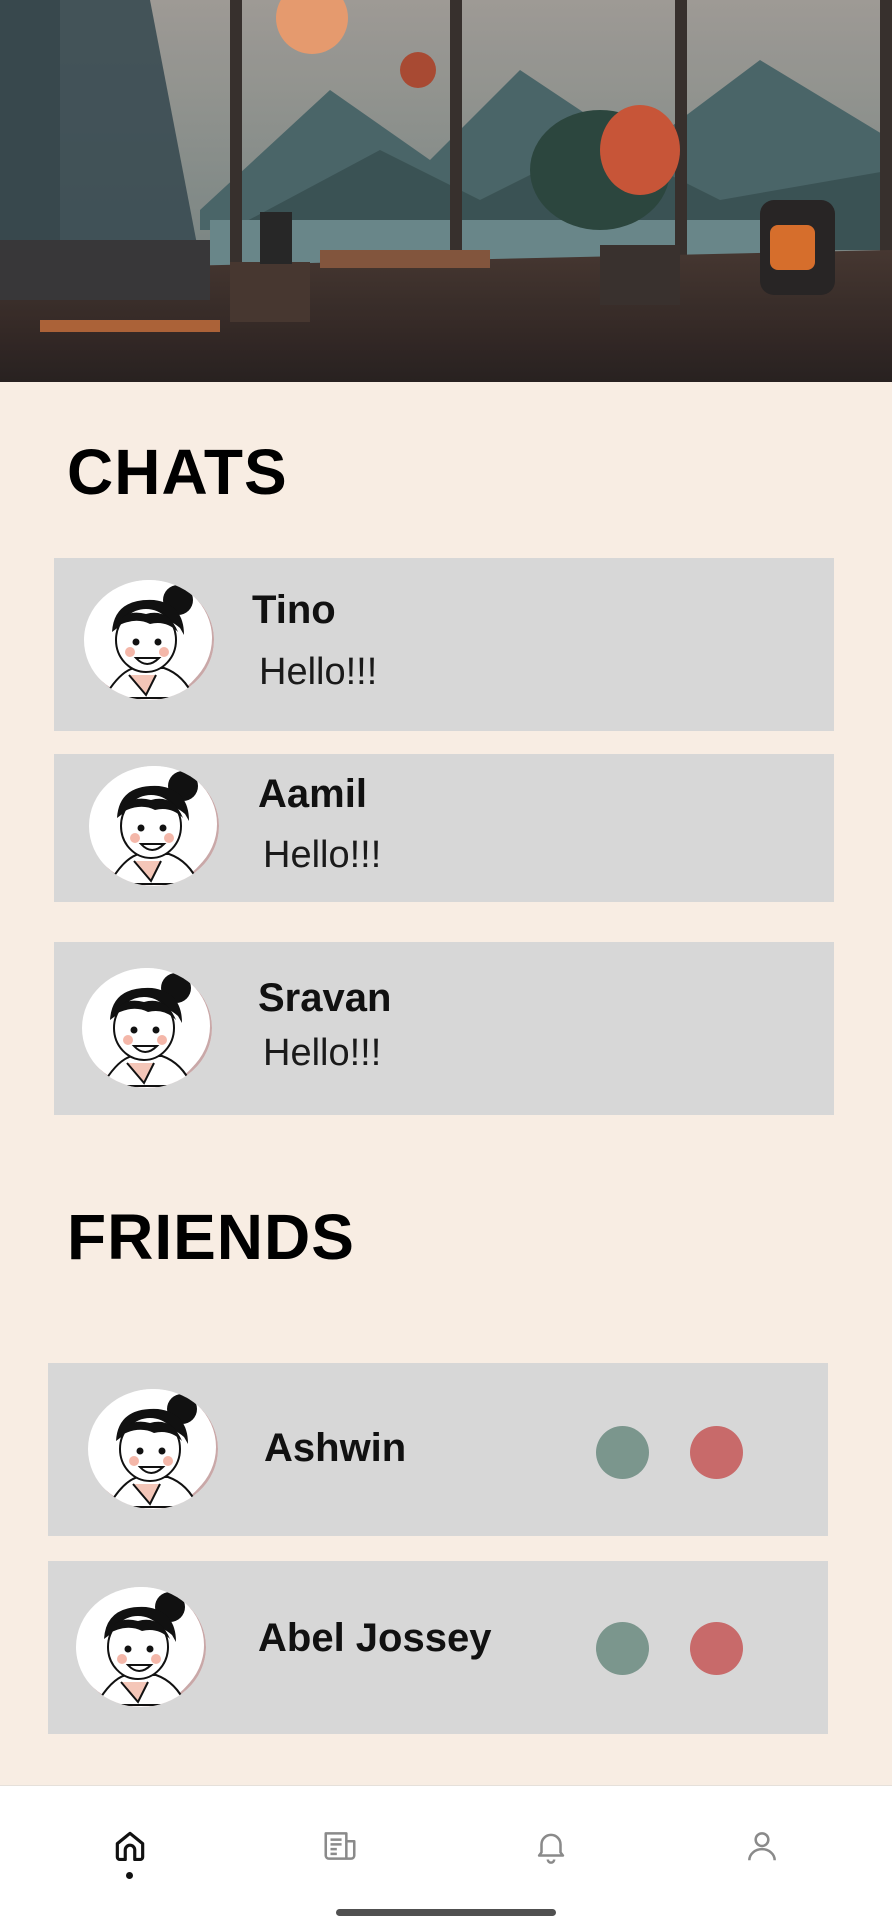 The width and height of the screenshot is (892, 1931). Describe the element at coordinates (312, 794) in the screenshot. I see `contact-name: Aamil` at that location.